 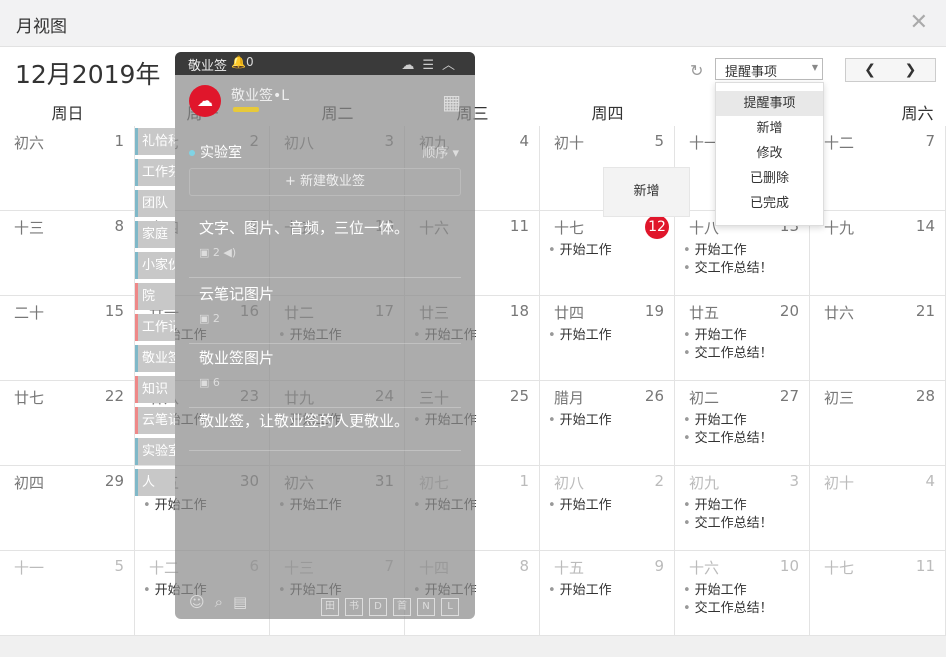 I want to click on lunar-date: 初六, so click(x=29, y=143).